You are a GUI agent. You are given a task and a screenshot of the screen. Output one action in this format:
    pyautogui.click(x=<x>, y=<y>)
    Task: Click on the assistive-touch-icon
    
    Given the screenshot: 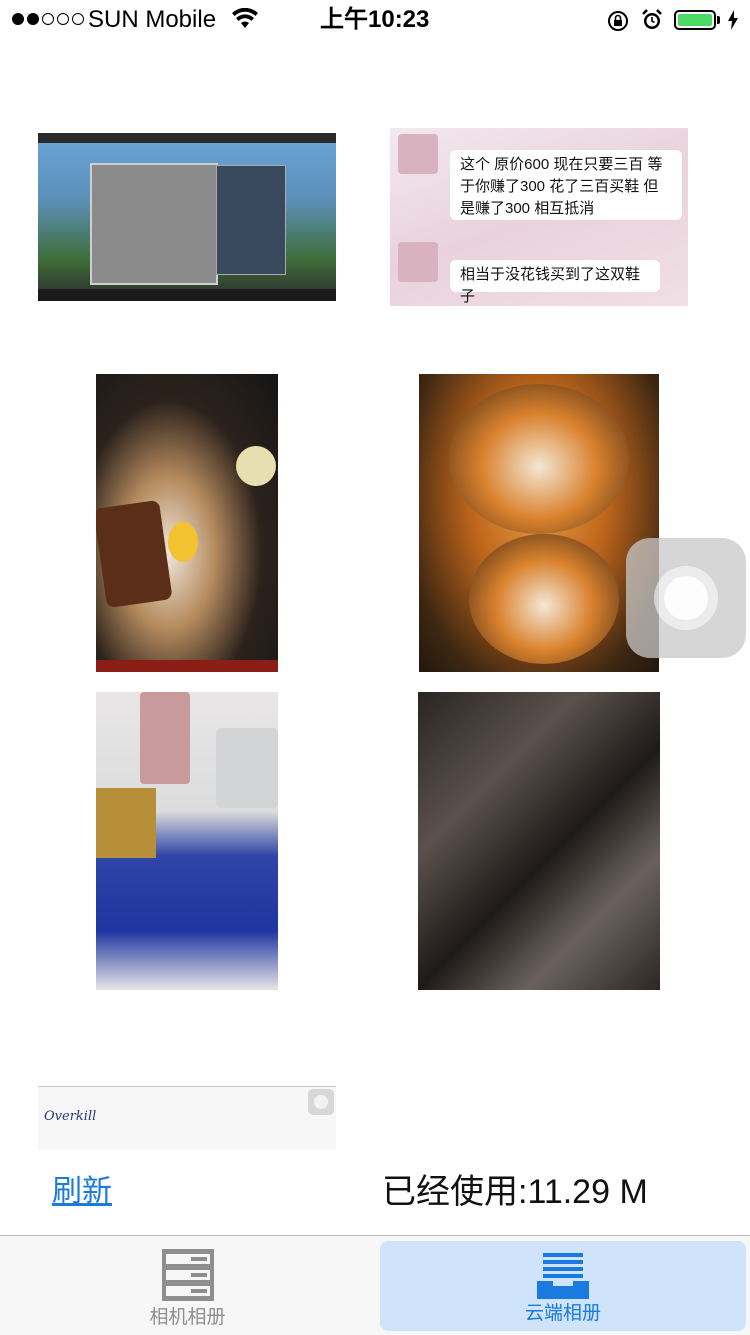 What is the action you would take?
    pyautogui.click(x=686, y=598)
    